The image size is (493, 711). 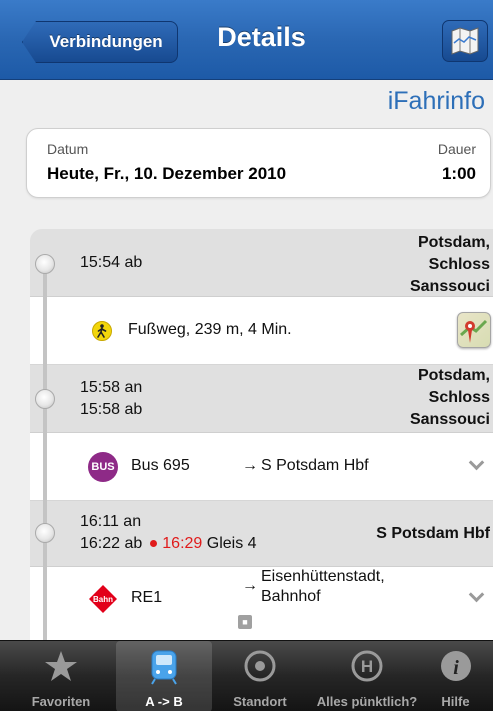 I want to click on tab-alles-puenktlich: H Alles pünktlich?, so click(x=367, y=676).